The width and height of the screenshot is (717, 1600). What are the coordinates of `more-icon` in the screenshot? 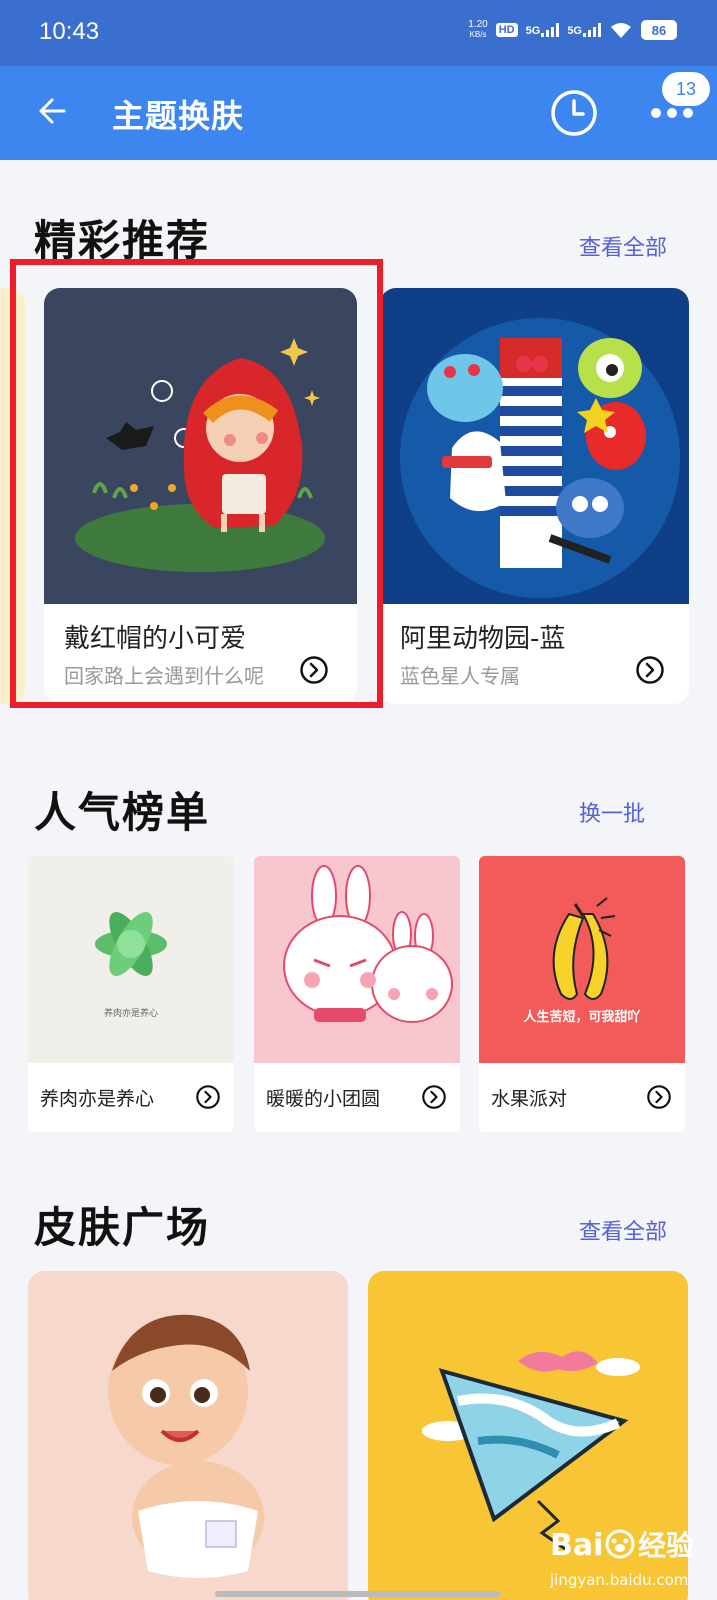 It's located at (672, 113).